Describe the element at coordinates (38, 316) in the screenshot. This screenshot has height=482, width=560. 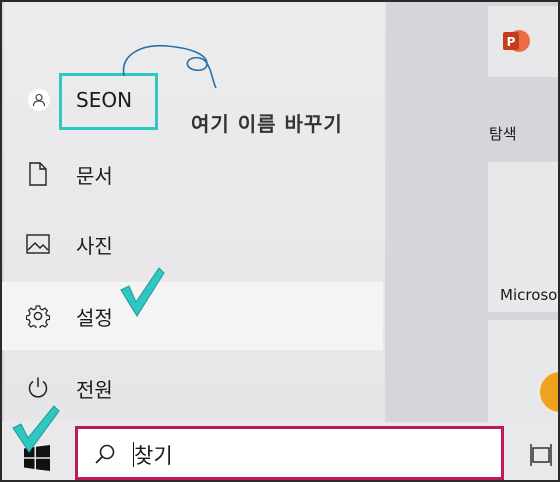
I see `gear-icon` at that location.